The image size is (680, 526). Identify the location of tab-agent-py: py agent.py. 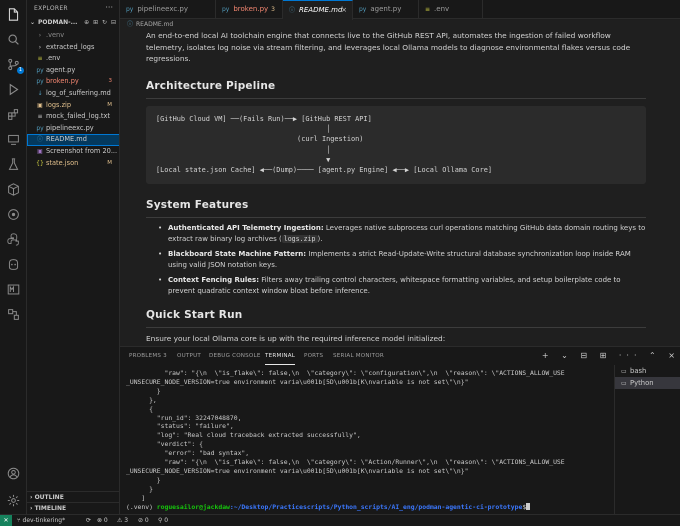
(386, 9).